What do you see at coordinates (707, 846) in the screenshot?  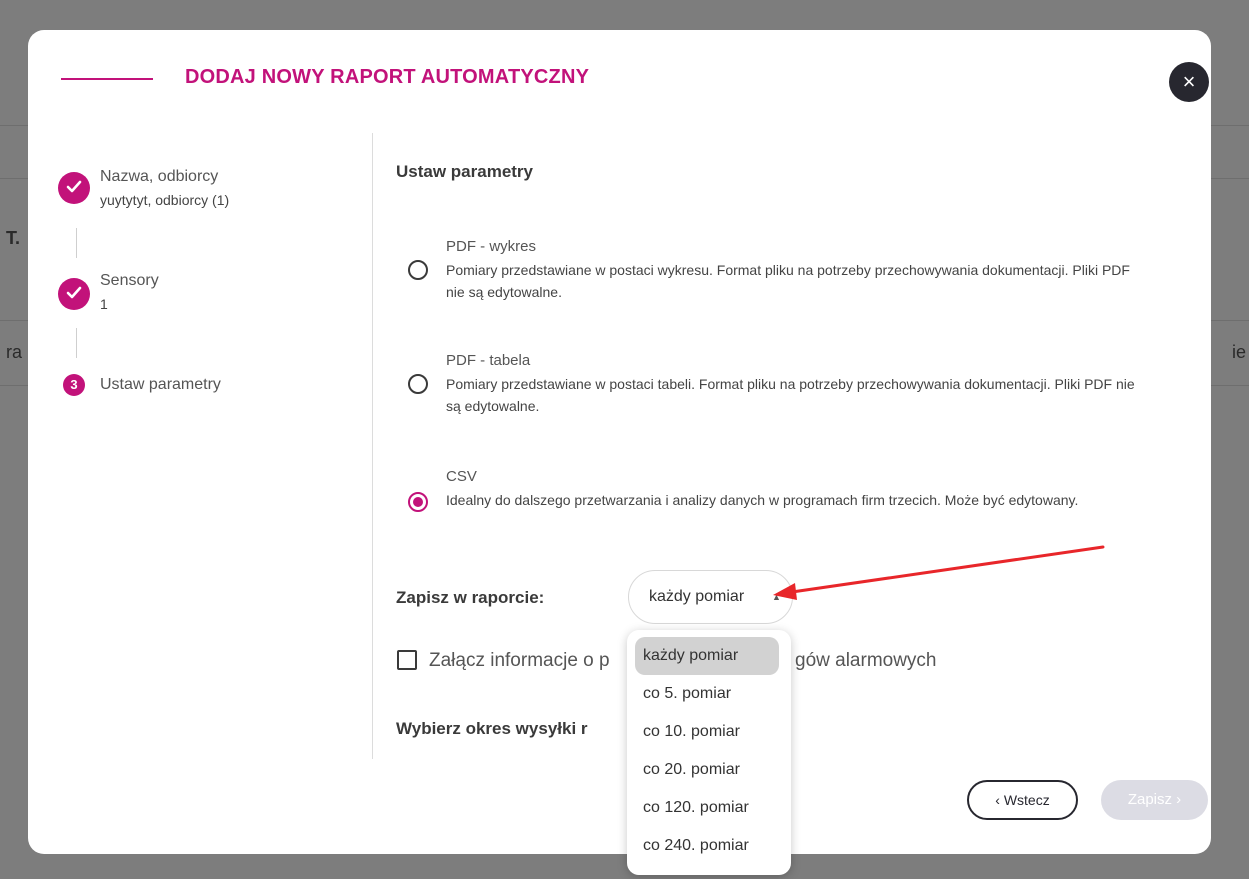 I see `dropdown-option: co 240. pomiar` at bounding box center [707, 846].